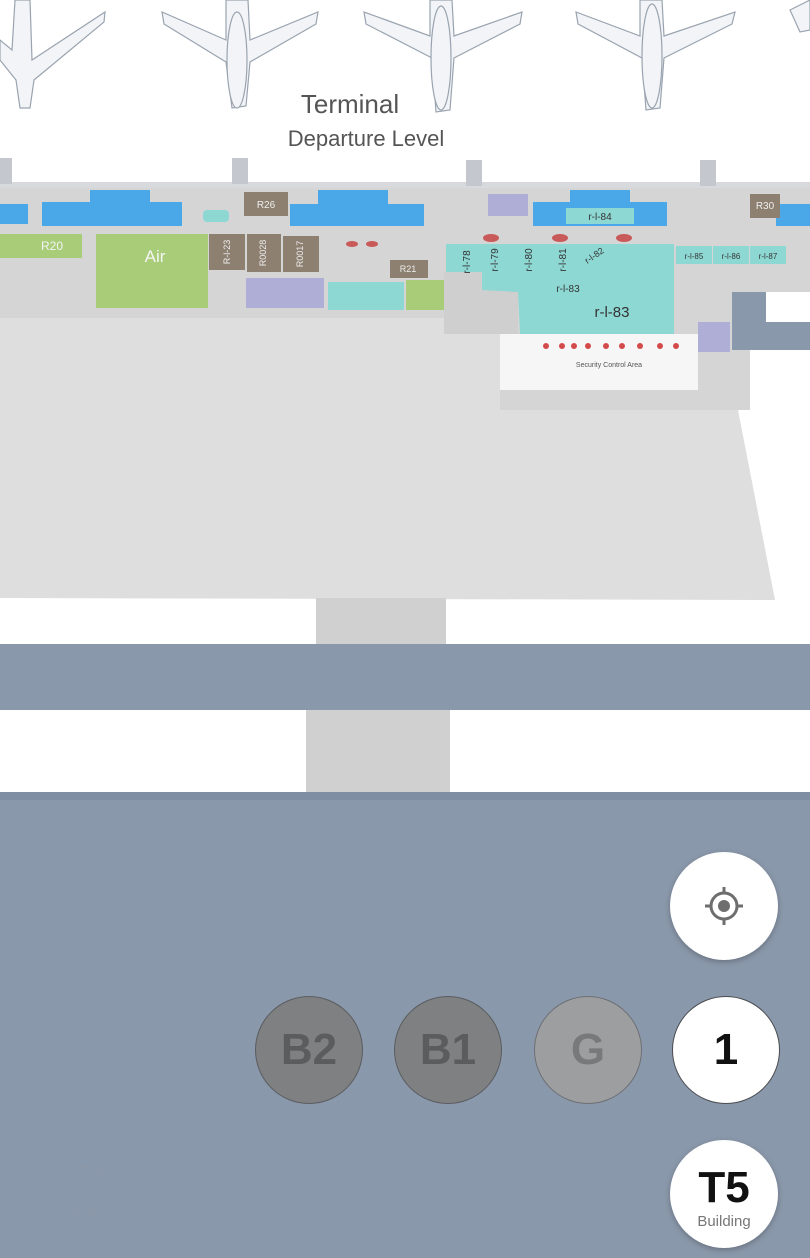 The image size is (810, 1258). I want to click on building-selector-button: T5 Building, so click(724, 1194).